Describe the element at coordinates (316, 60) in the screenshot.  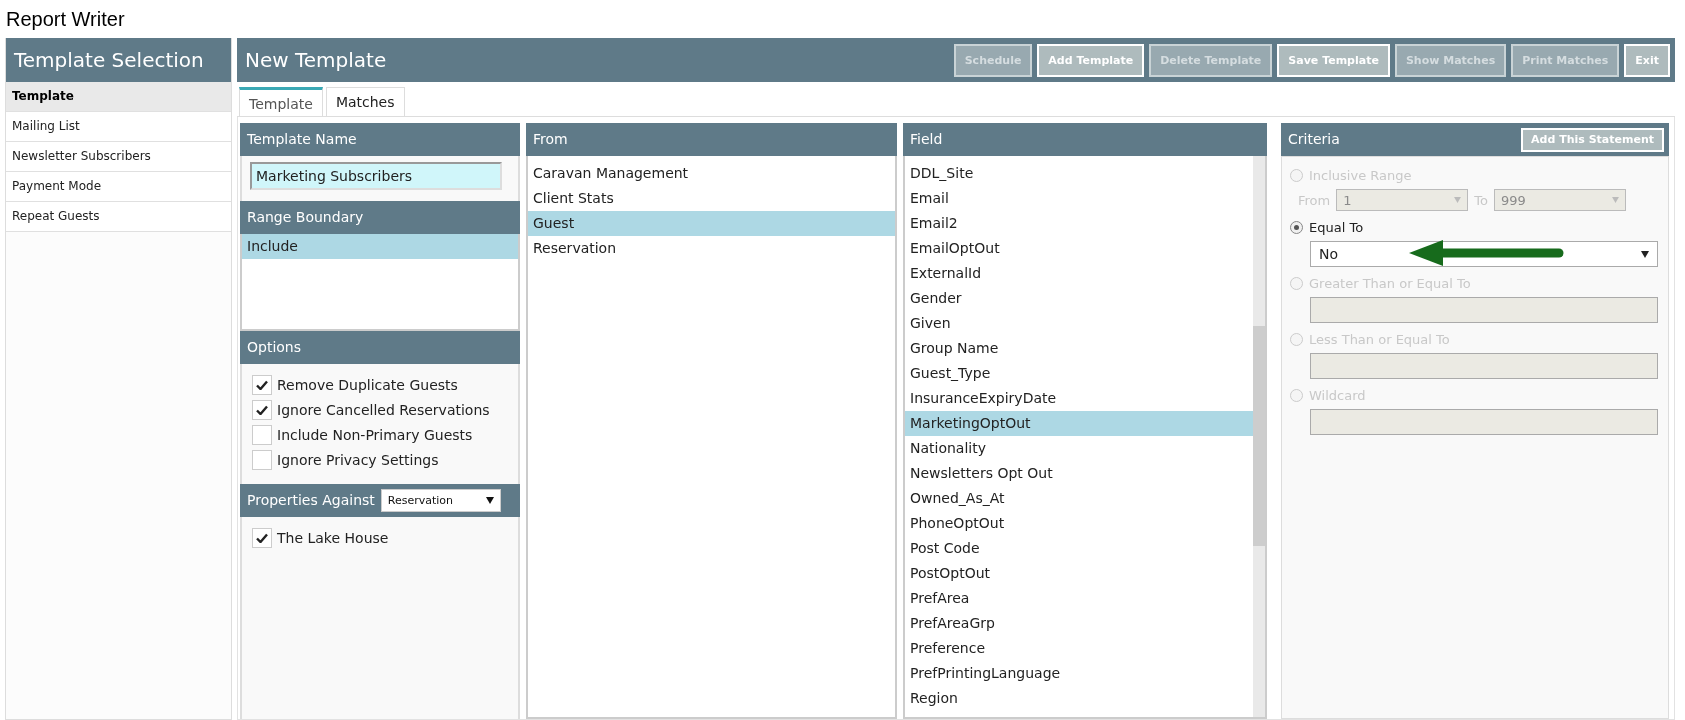
I see `page-title: New Template` at that location.